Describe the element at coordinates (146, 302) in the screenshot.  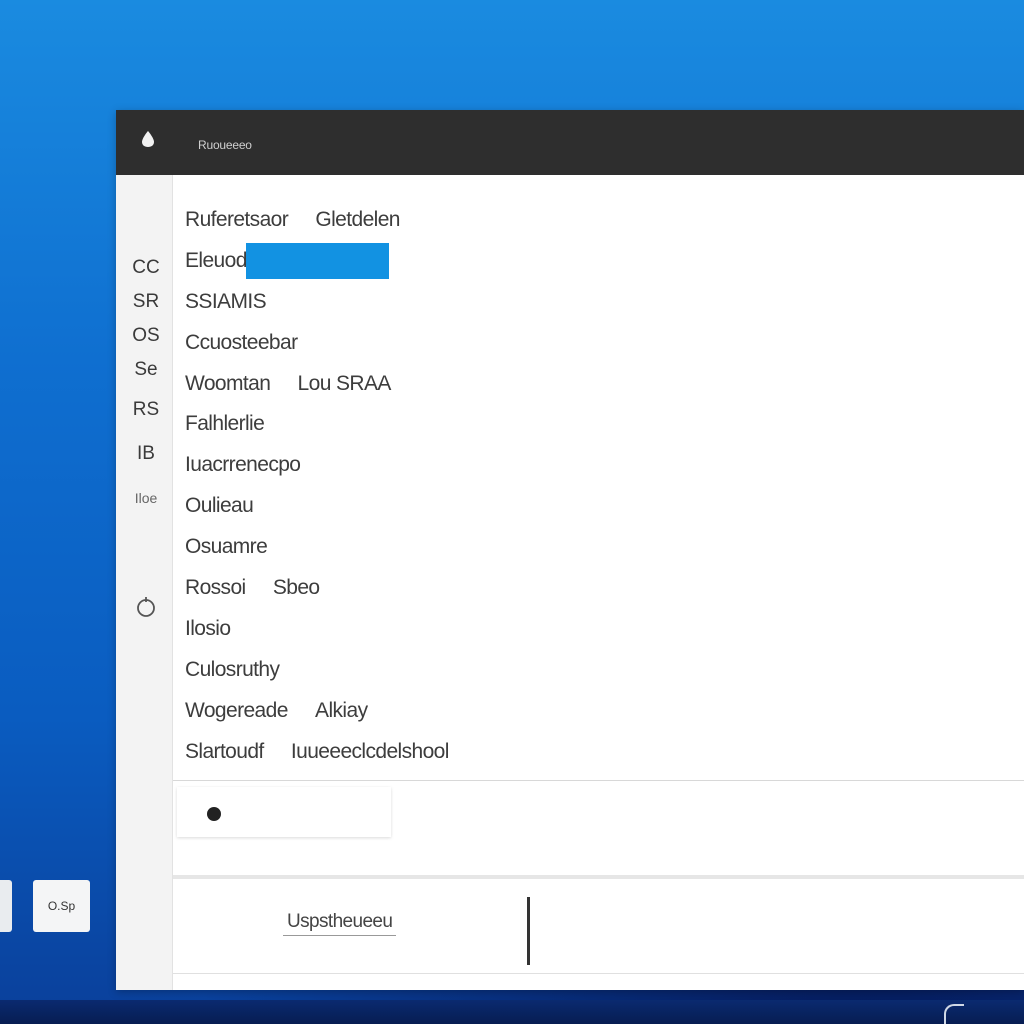
I see `rail-item-2: SR` at that location.